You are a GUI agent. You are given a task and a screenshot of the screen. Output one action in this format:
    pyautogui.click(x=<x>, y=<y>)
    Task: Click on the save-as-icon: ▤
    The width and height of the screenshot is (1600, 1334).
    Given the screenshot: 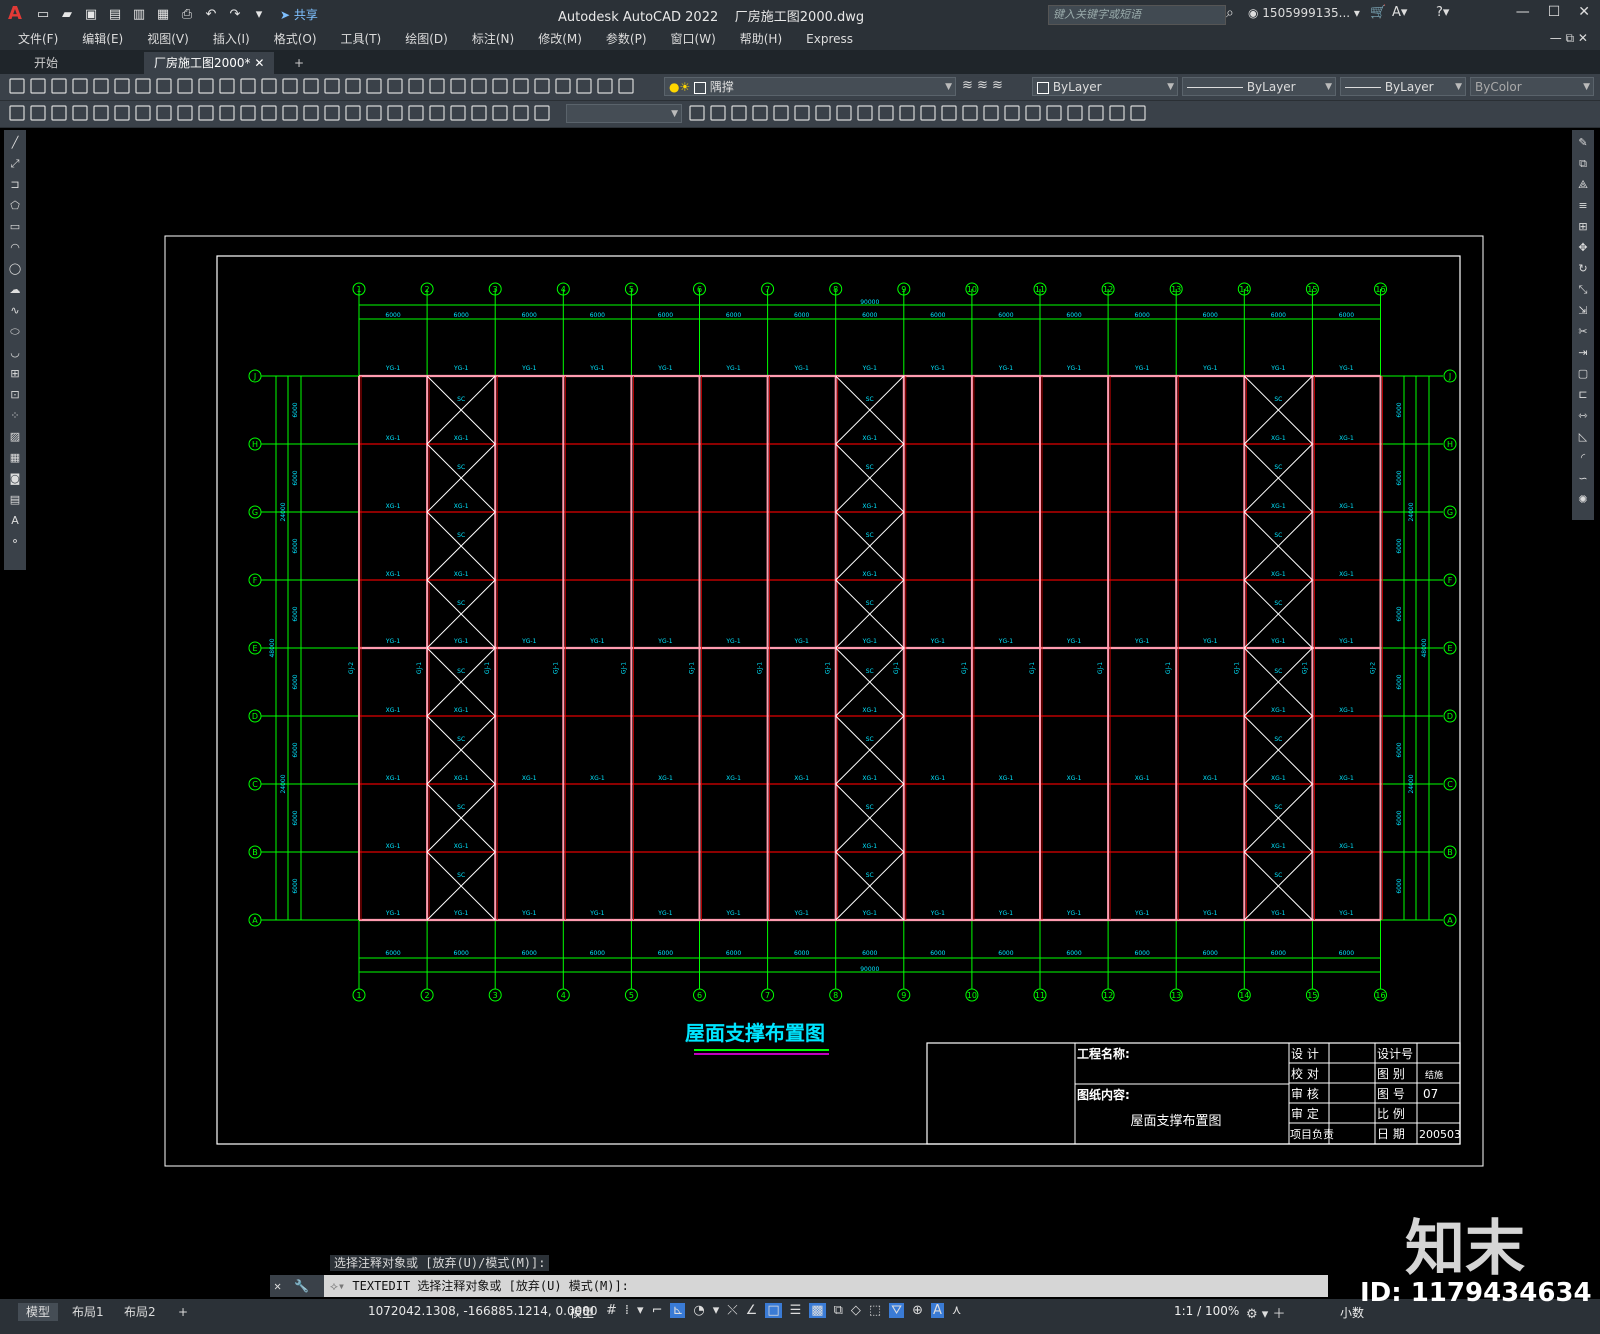 What is the action you would take?
    pyautogui.click(x=115, y=14)
    